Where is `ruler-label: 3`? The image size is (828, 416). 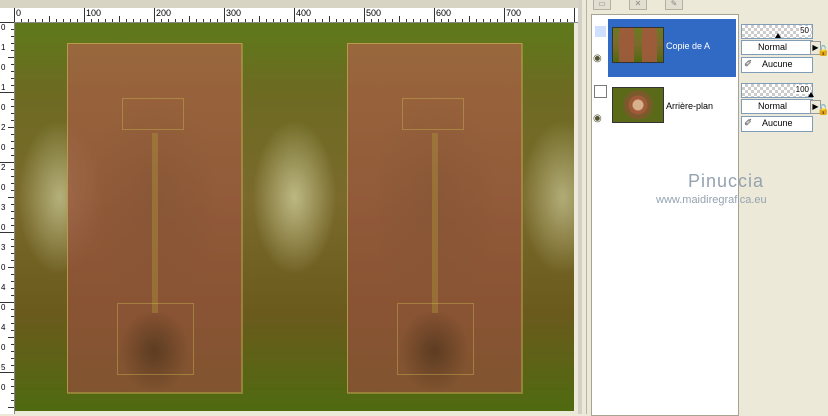
ruler-label: 3 is located at coordinates (3, 247).